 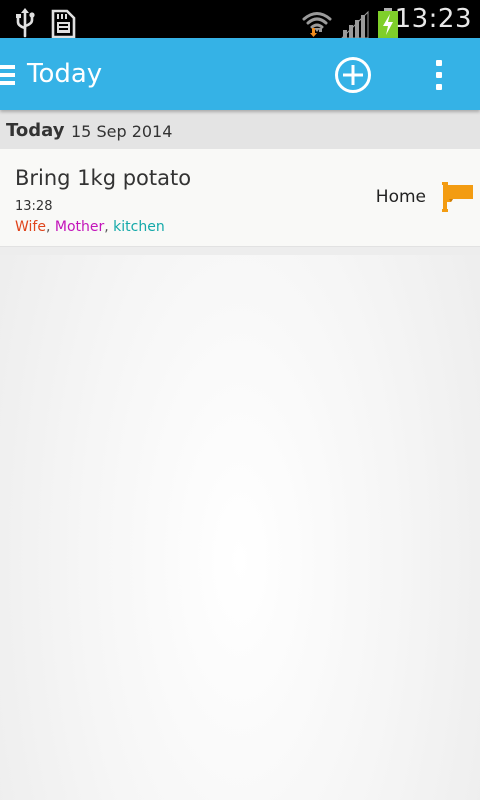 I want to click on status-bar: 13:23, so click(x=240, y=19).